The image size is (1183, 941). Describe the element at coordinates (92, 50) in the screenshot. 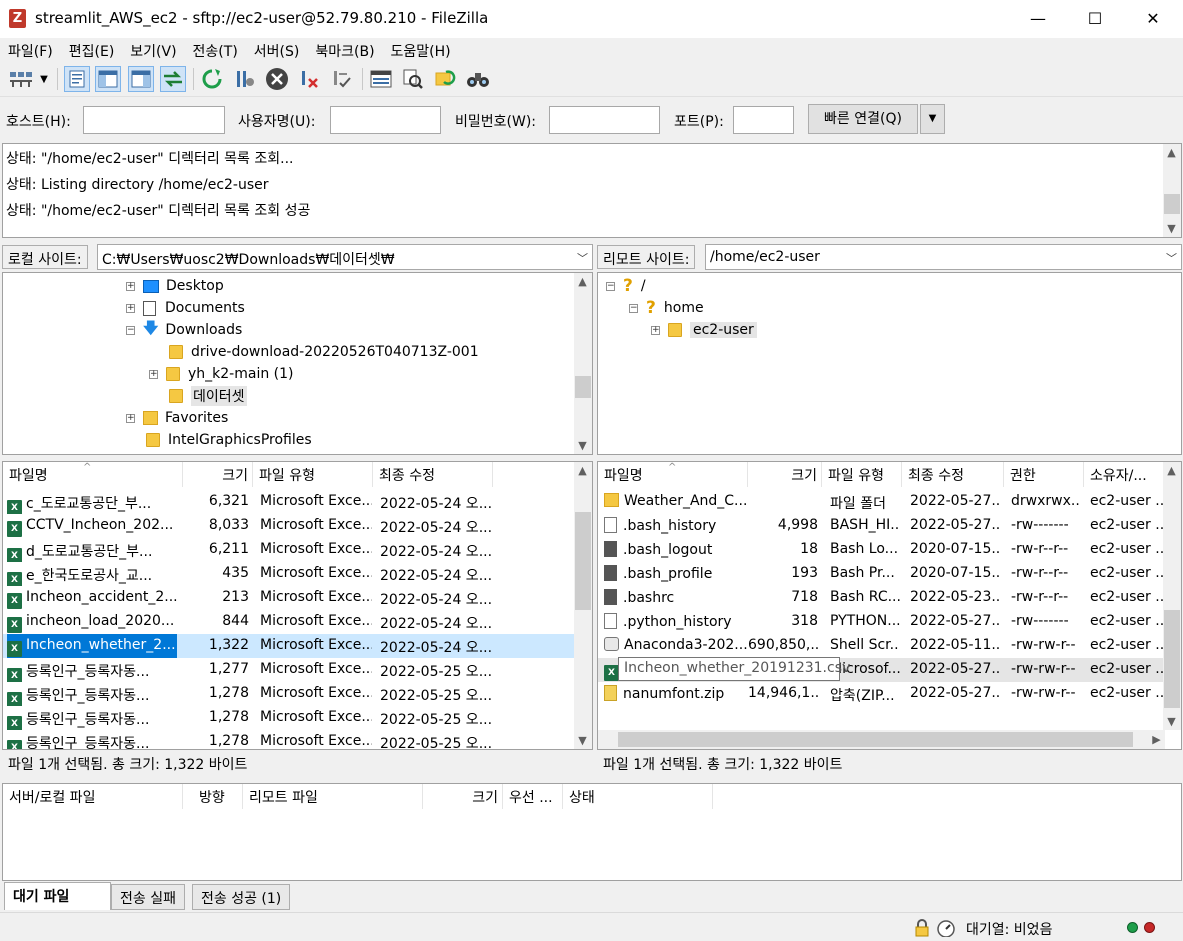

I see `menu-edit: 편집(E)` at that location.